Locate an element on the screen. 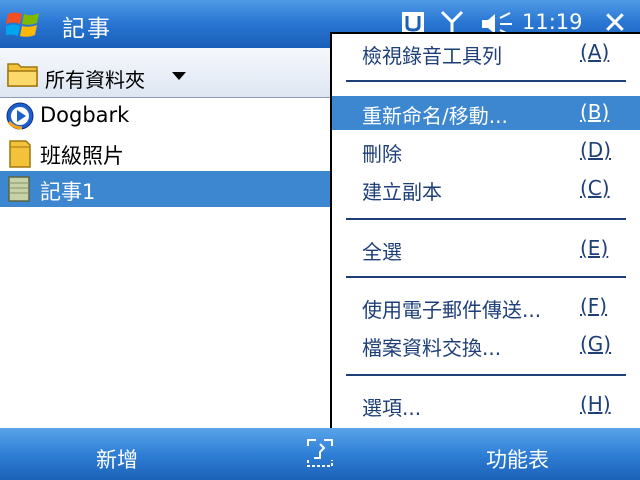 This screenshot has height=480, width=640. app-title: 記事 is located at coordinates (87, 29).